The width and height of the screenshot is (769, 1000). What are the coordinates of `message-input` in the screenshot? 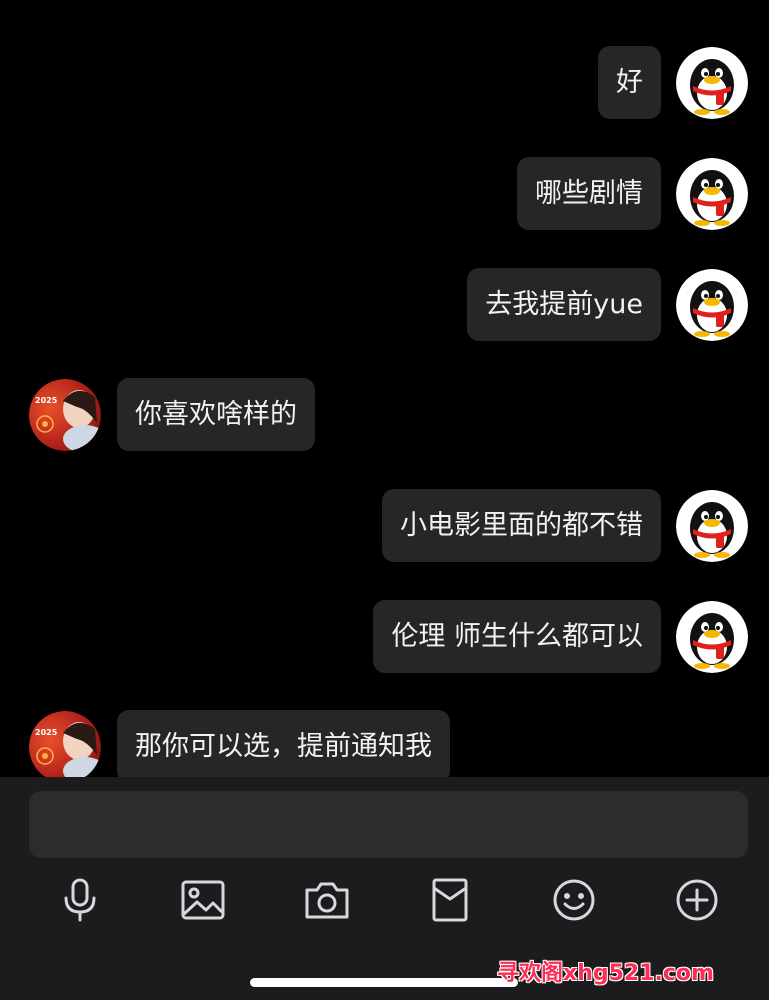 It's located at (388, 824).